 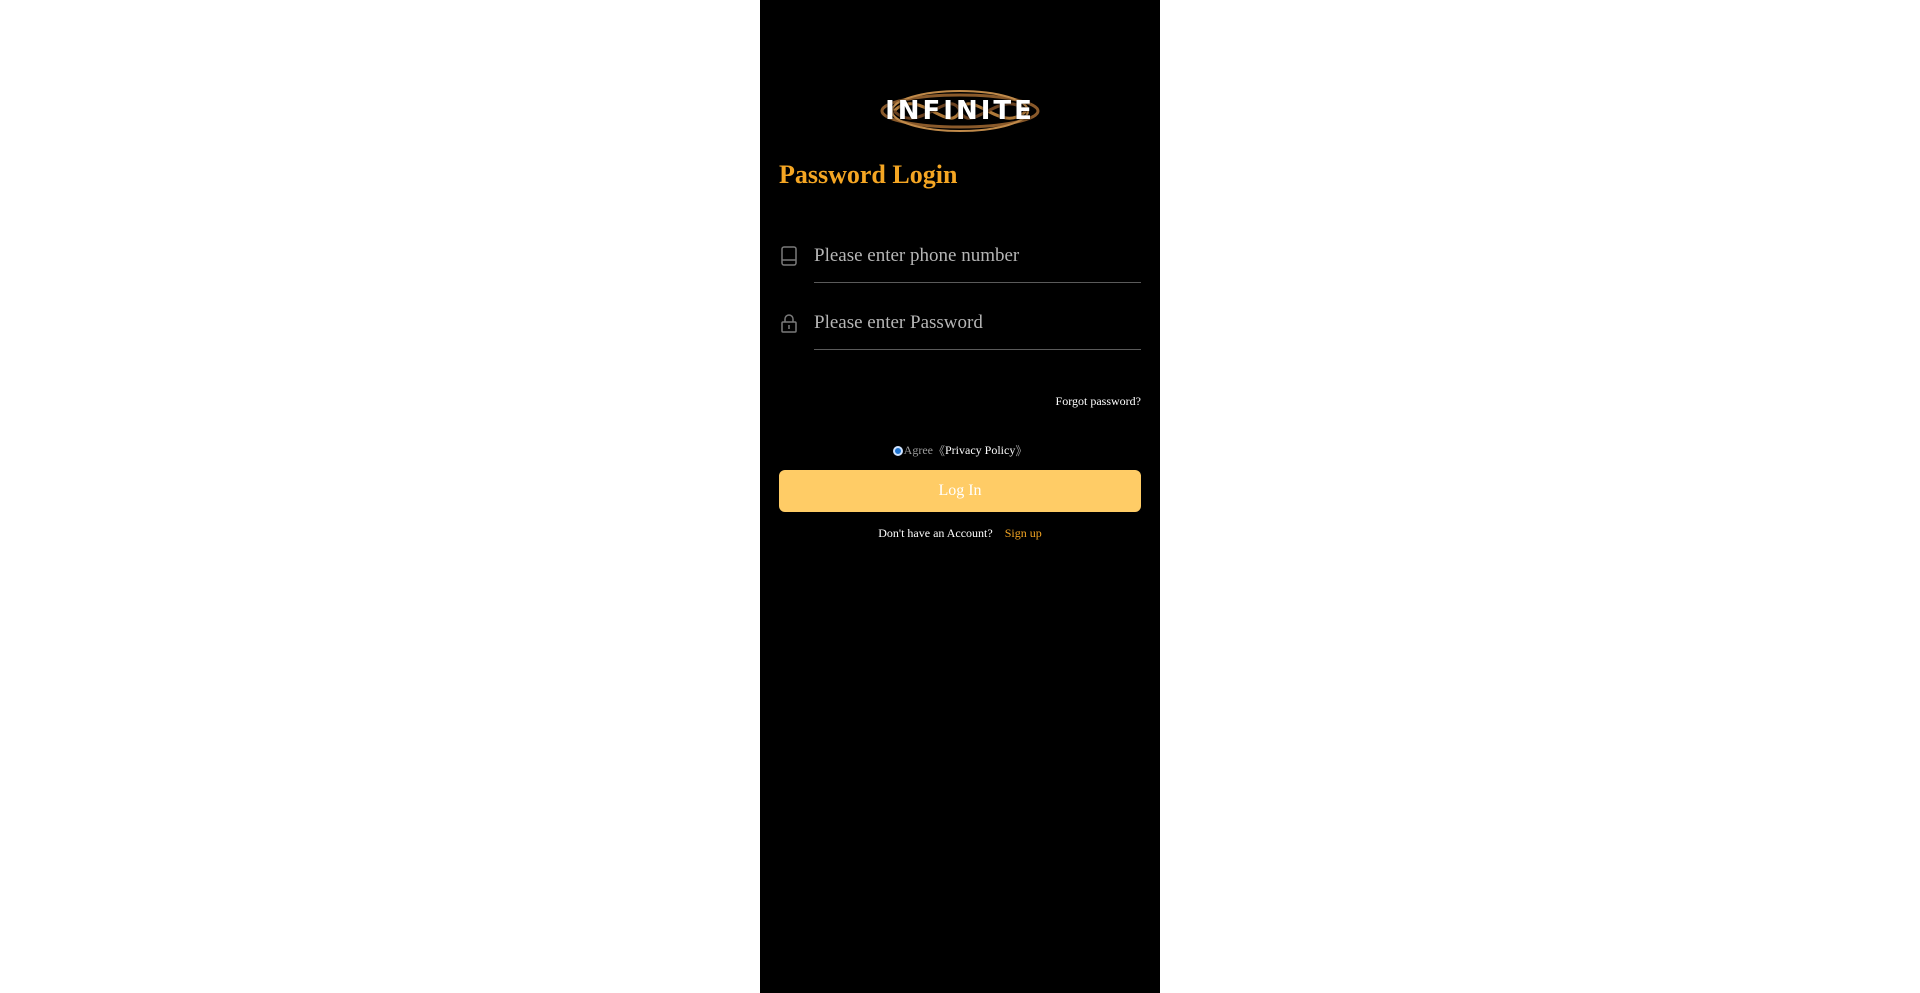 I want to click on phone-field, so click(x=960, y=264).